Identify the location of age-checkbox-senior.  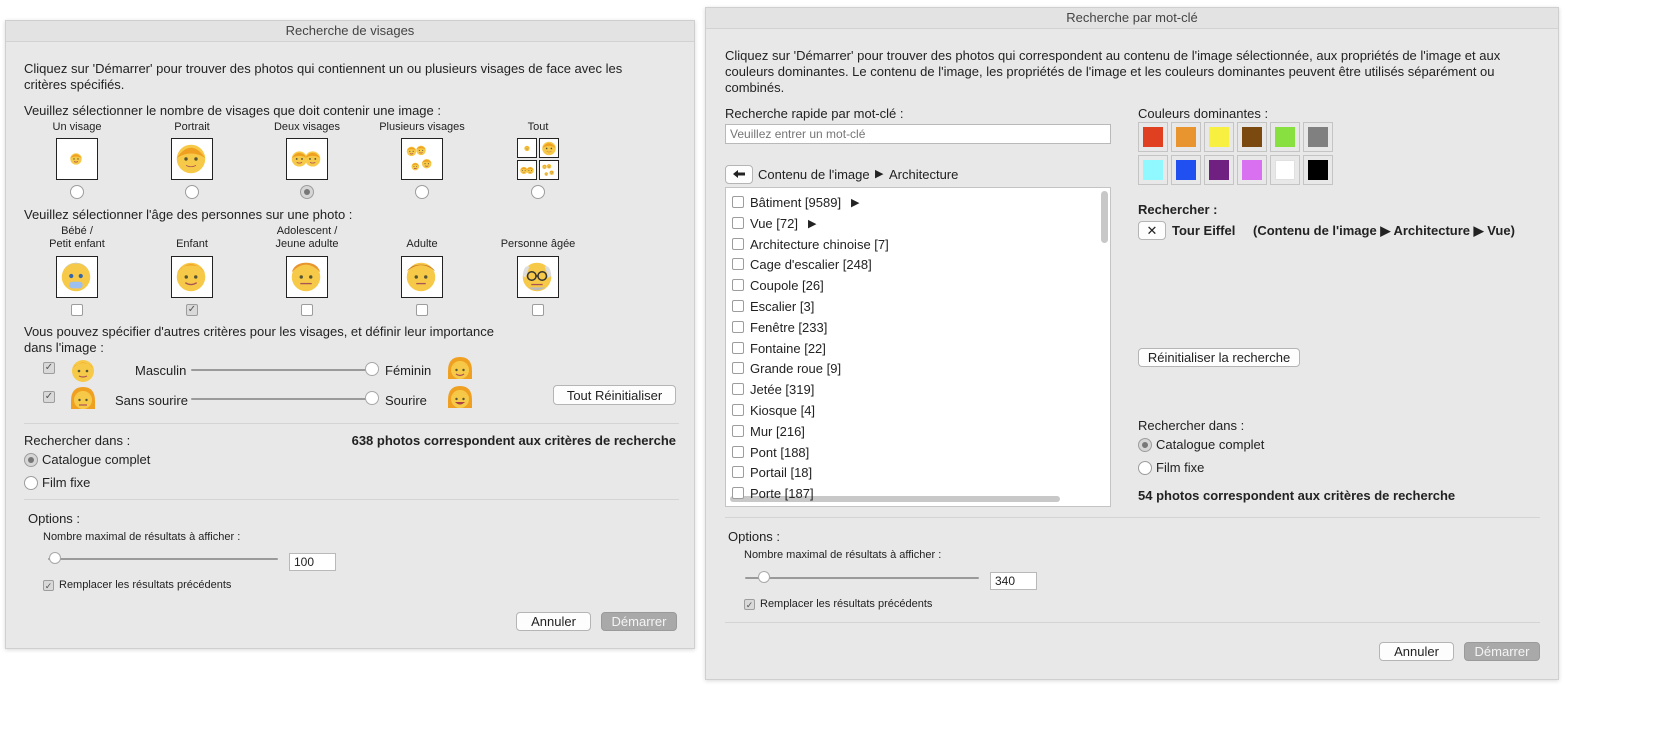
(538, 310).